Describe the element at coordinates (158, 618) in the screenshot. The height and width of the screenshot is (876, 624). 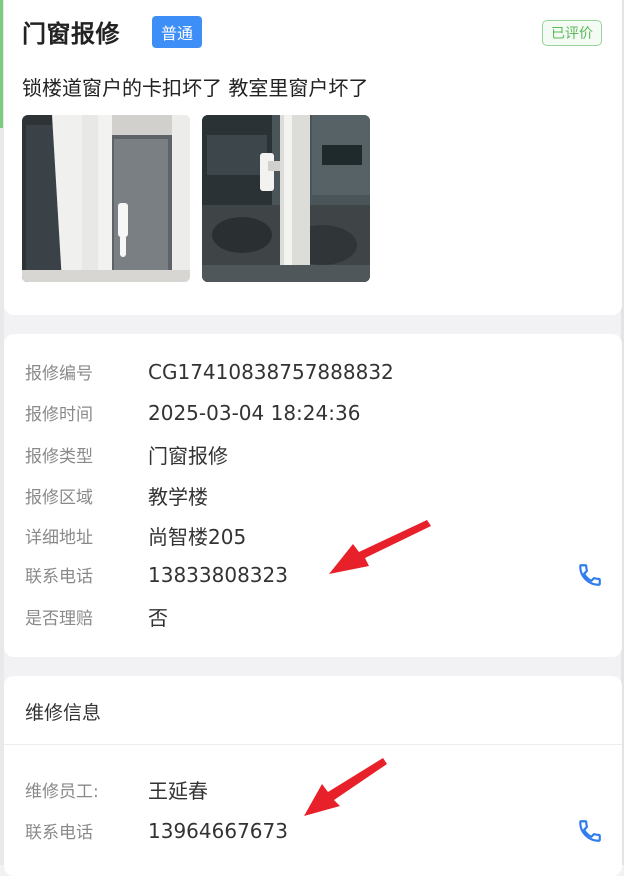
I see `claim-value: 否` at that location.